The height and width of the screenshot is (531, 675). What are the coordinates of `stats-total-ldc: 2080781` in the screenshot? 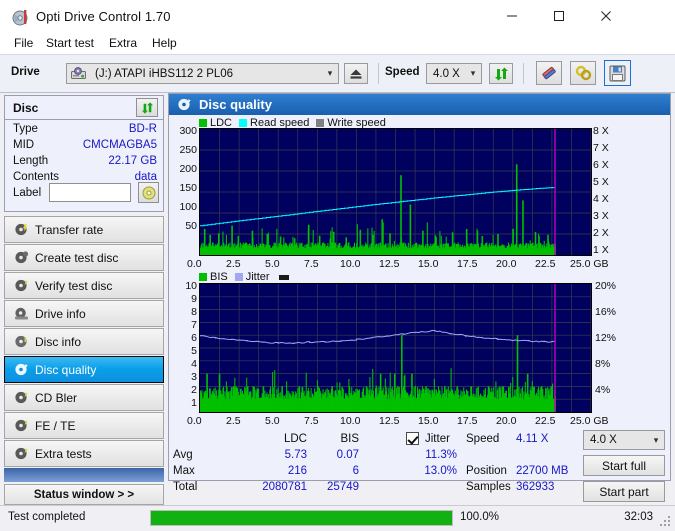 It's located at (284, 487).